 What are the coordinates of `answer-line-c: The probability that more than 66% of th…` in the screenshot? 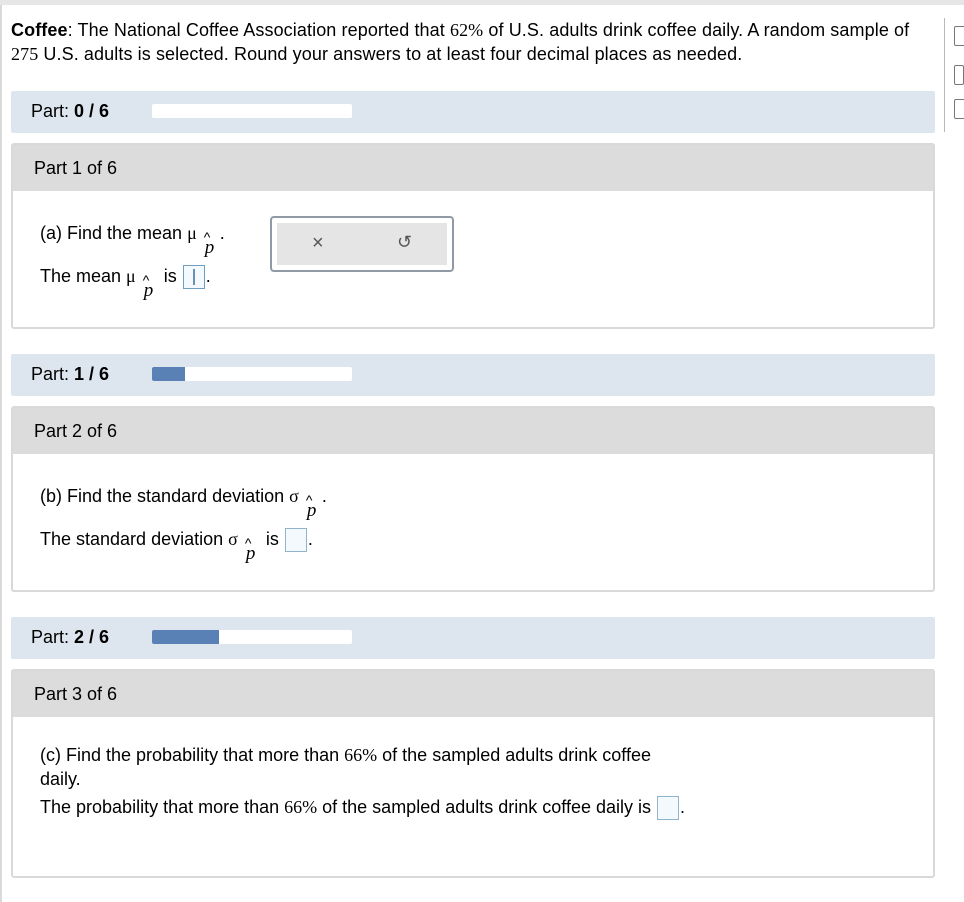 It's located at (365, 807).